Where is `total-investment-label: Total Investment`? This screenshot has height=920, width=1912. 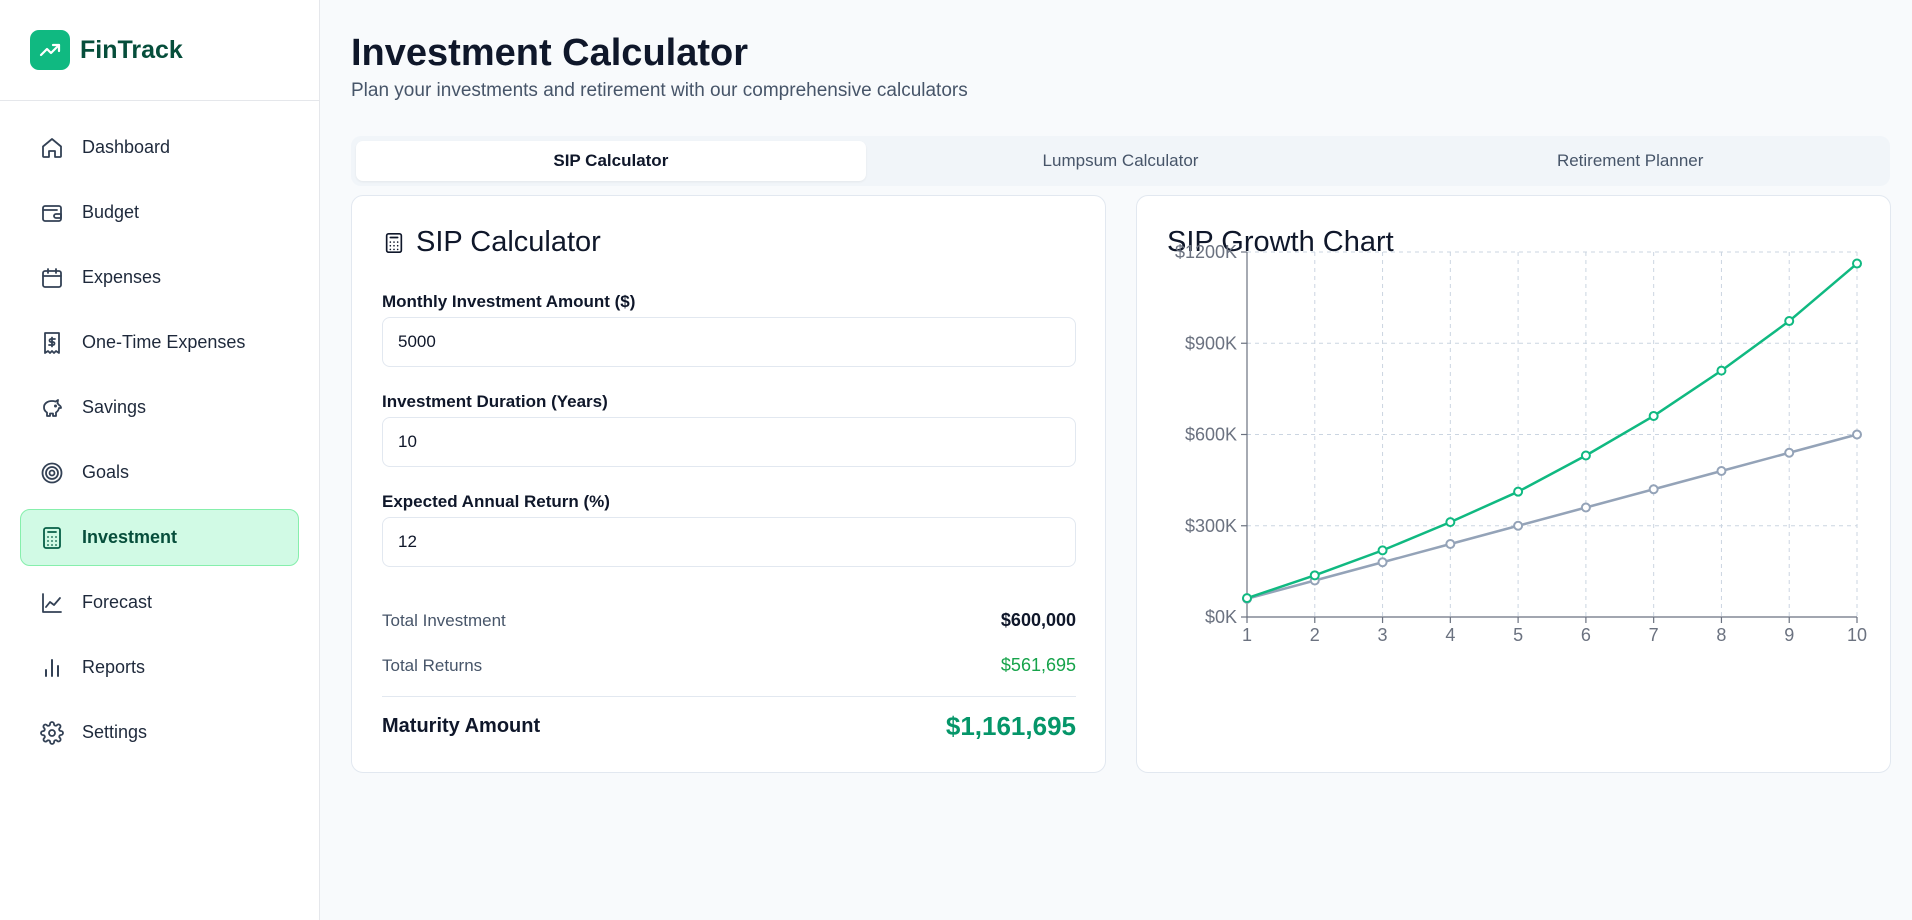
total-investment-label: Total Investment is located at coordinates (444, 620).